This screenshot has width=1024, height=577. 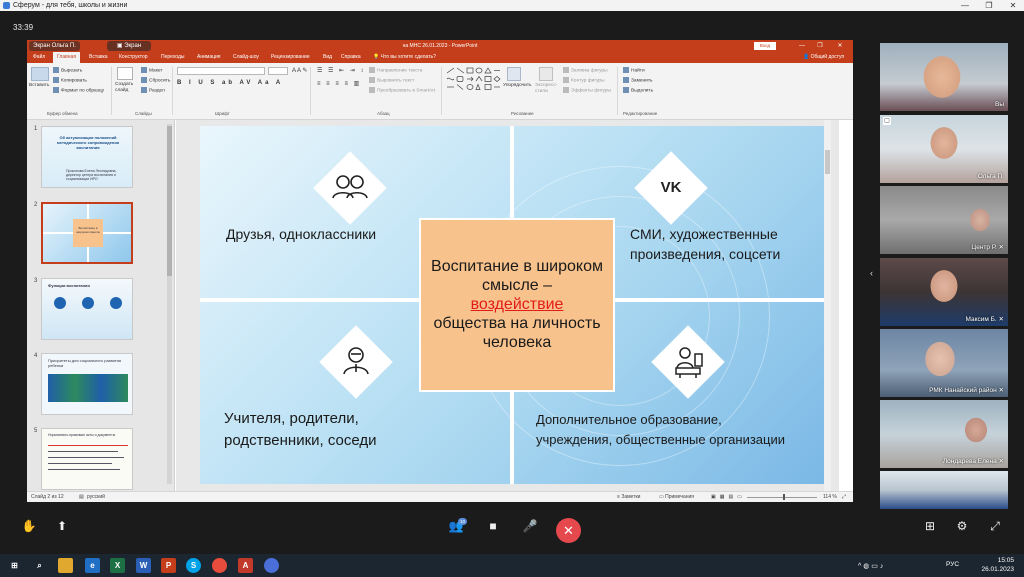 What do you see at coordinates (351, 57) in the screenshot?
I see `menu-help: Справка` at bounding box center [351, 57].